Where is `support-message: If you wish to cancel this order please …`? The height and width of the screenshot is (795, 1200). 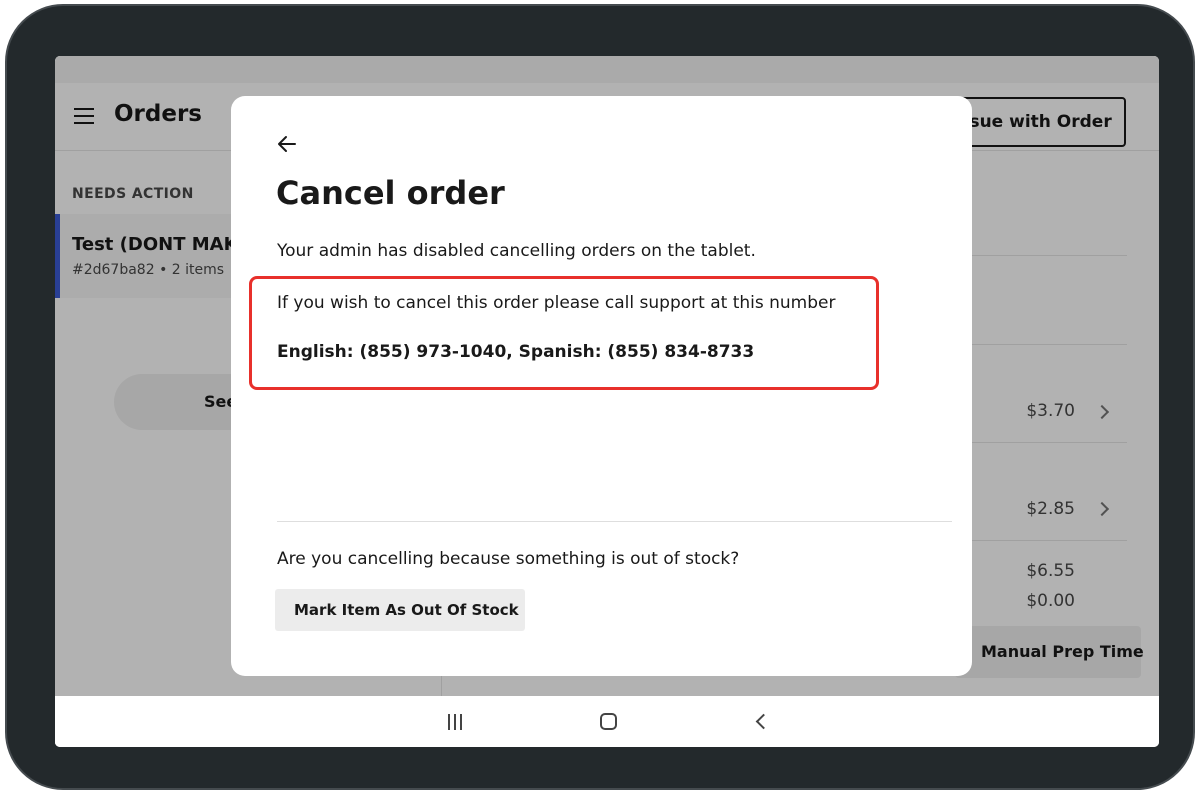
support-message: If you wish to cancel this order please … is located at coordinates (556, 303).